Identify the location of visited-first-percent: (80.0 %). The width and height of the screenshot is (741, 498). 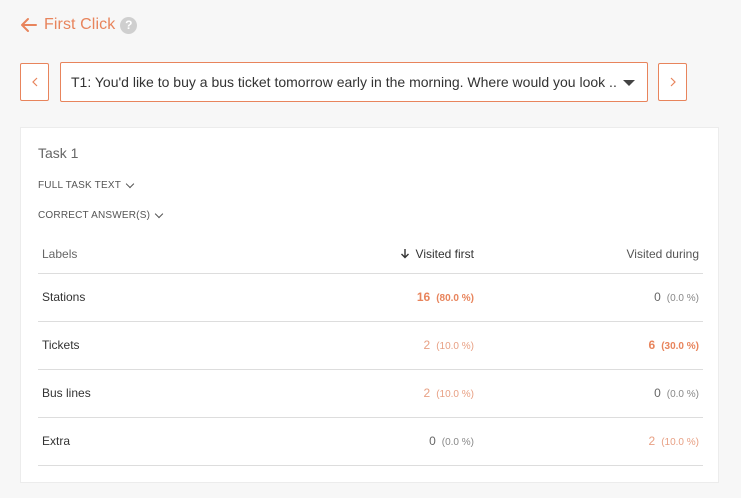
(455, 298).